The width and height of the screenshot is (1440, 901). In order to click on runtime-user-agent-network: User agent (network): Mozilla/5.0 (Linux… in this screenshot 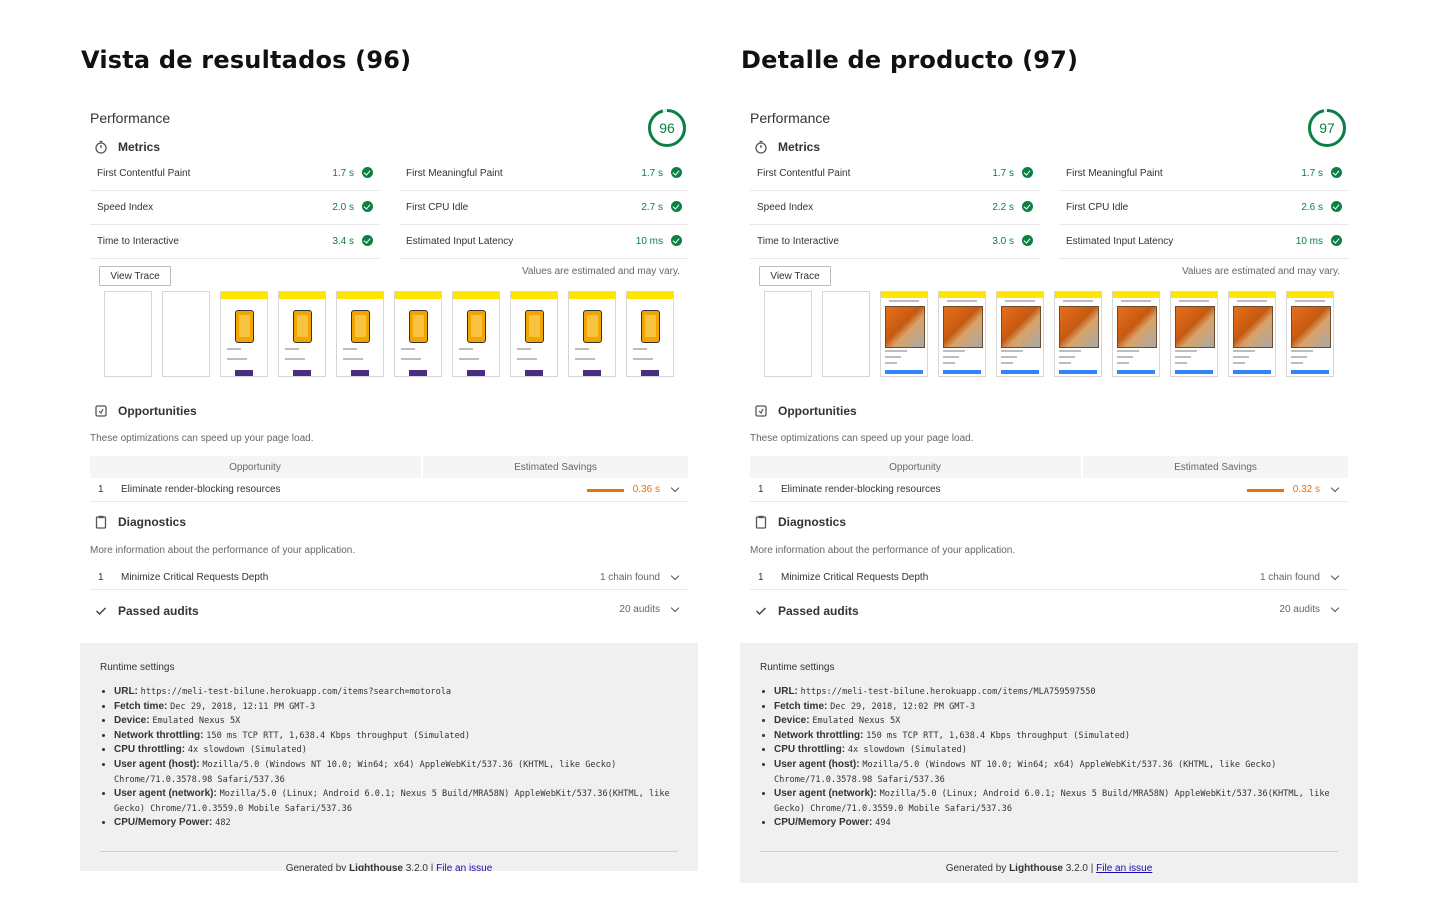, I will do `click(1054, 801)`.